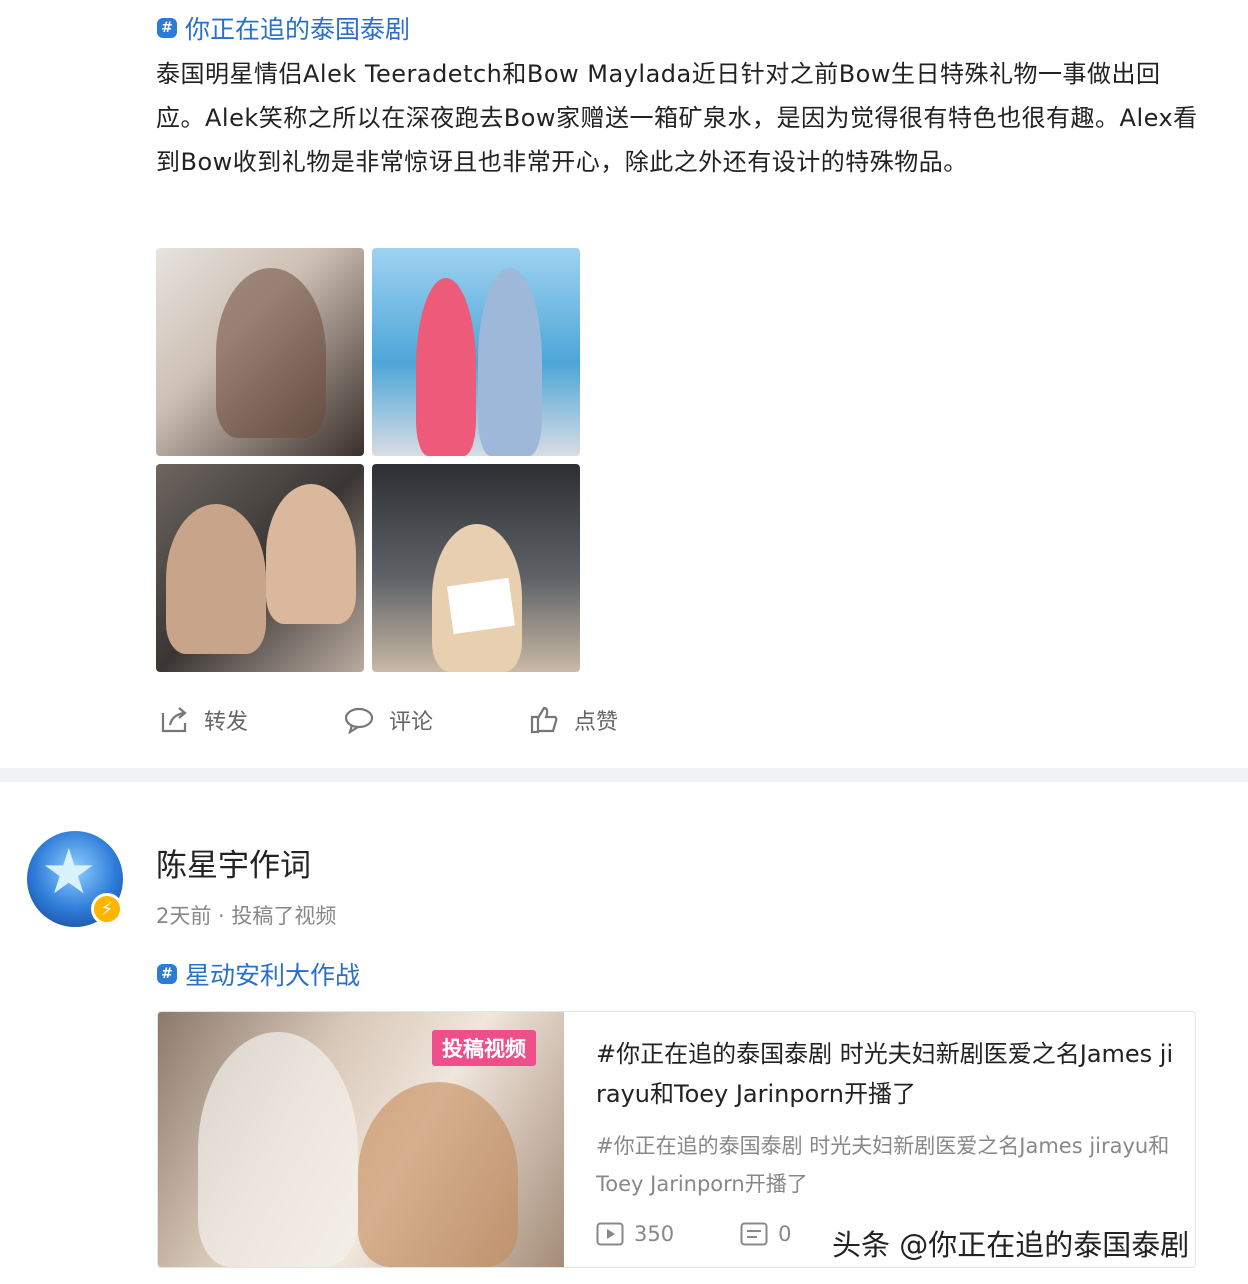 The width and height of the screenshot is (1248, 1284). Describe the element at coordinates (361, 1139) in the screenshot. I see `video-thumbnail: 投稿视频` at that location.